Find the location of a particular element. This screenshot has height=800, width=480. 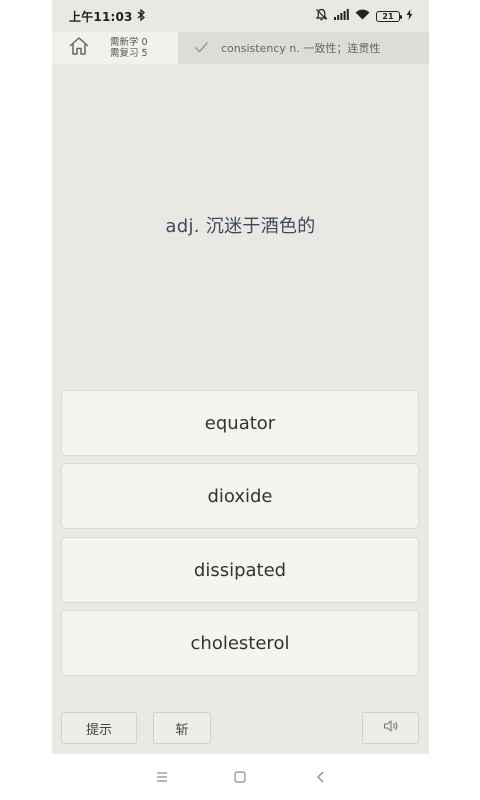

system-nav-bar is located at coordinates (240, 777).